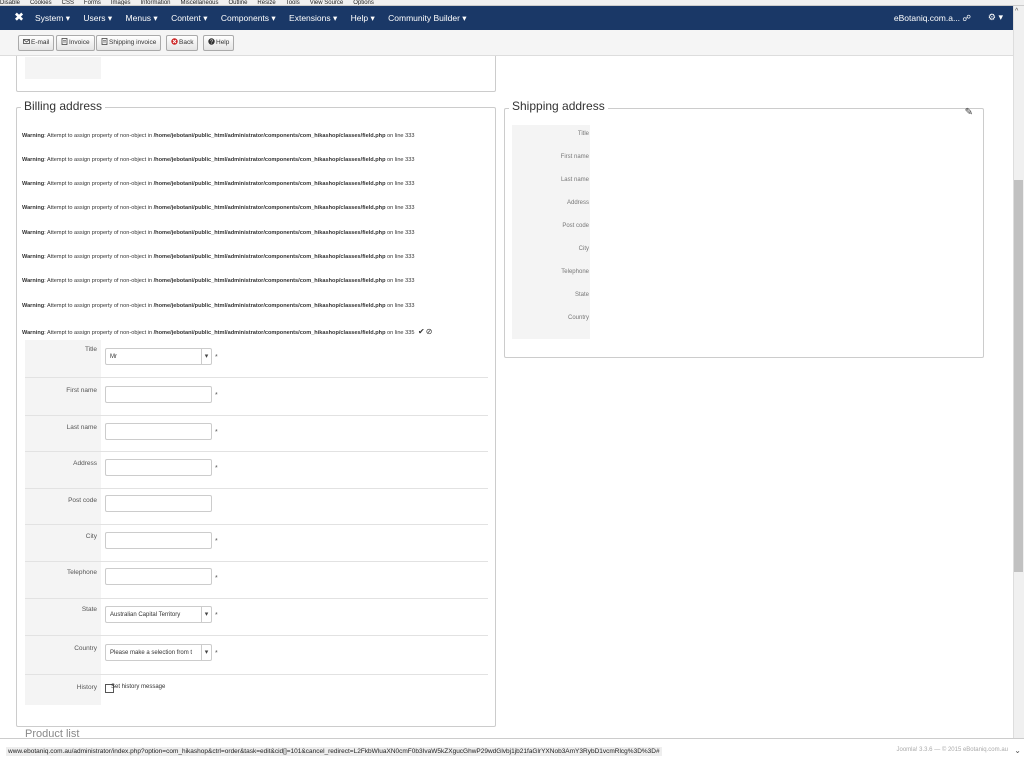 This screenshot has width=1024, height=768. What do you see at coordinates (223, 42) in the screenshot?
I see `help-label: Help` at bounding box center [223, 42].